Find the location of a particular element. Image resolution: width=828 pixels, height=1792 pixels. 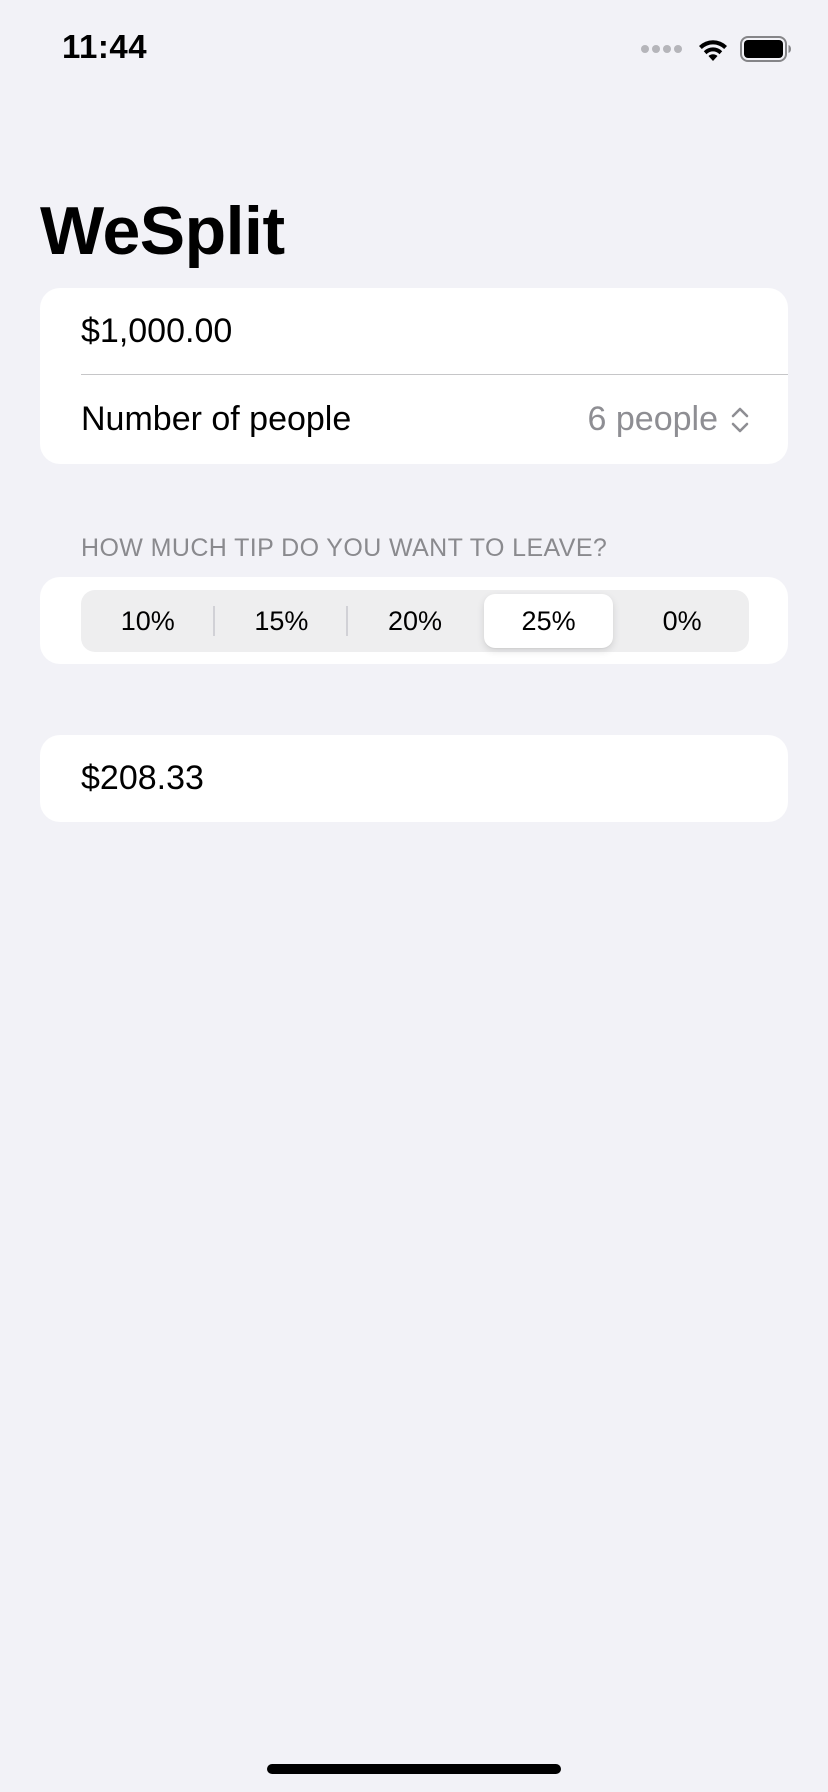

status-time: 11:44 is located at coordinates (105, 46).